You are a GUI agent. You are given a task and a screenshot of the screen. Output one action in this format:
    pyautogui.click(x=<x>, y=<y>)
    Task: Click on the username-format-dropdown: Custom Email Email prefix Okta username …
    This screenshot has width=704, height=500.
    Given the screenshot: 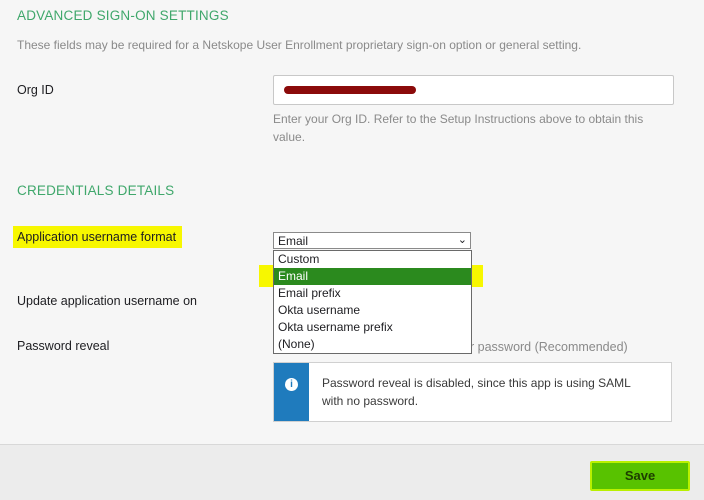 What is the action you would take?
    pyautogui.click(x=372, y=302)
    